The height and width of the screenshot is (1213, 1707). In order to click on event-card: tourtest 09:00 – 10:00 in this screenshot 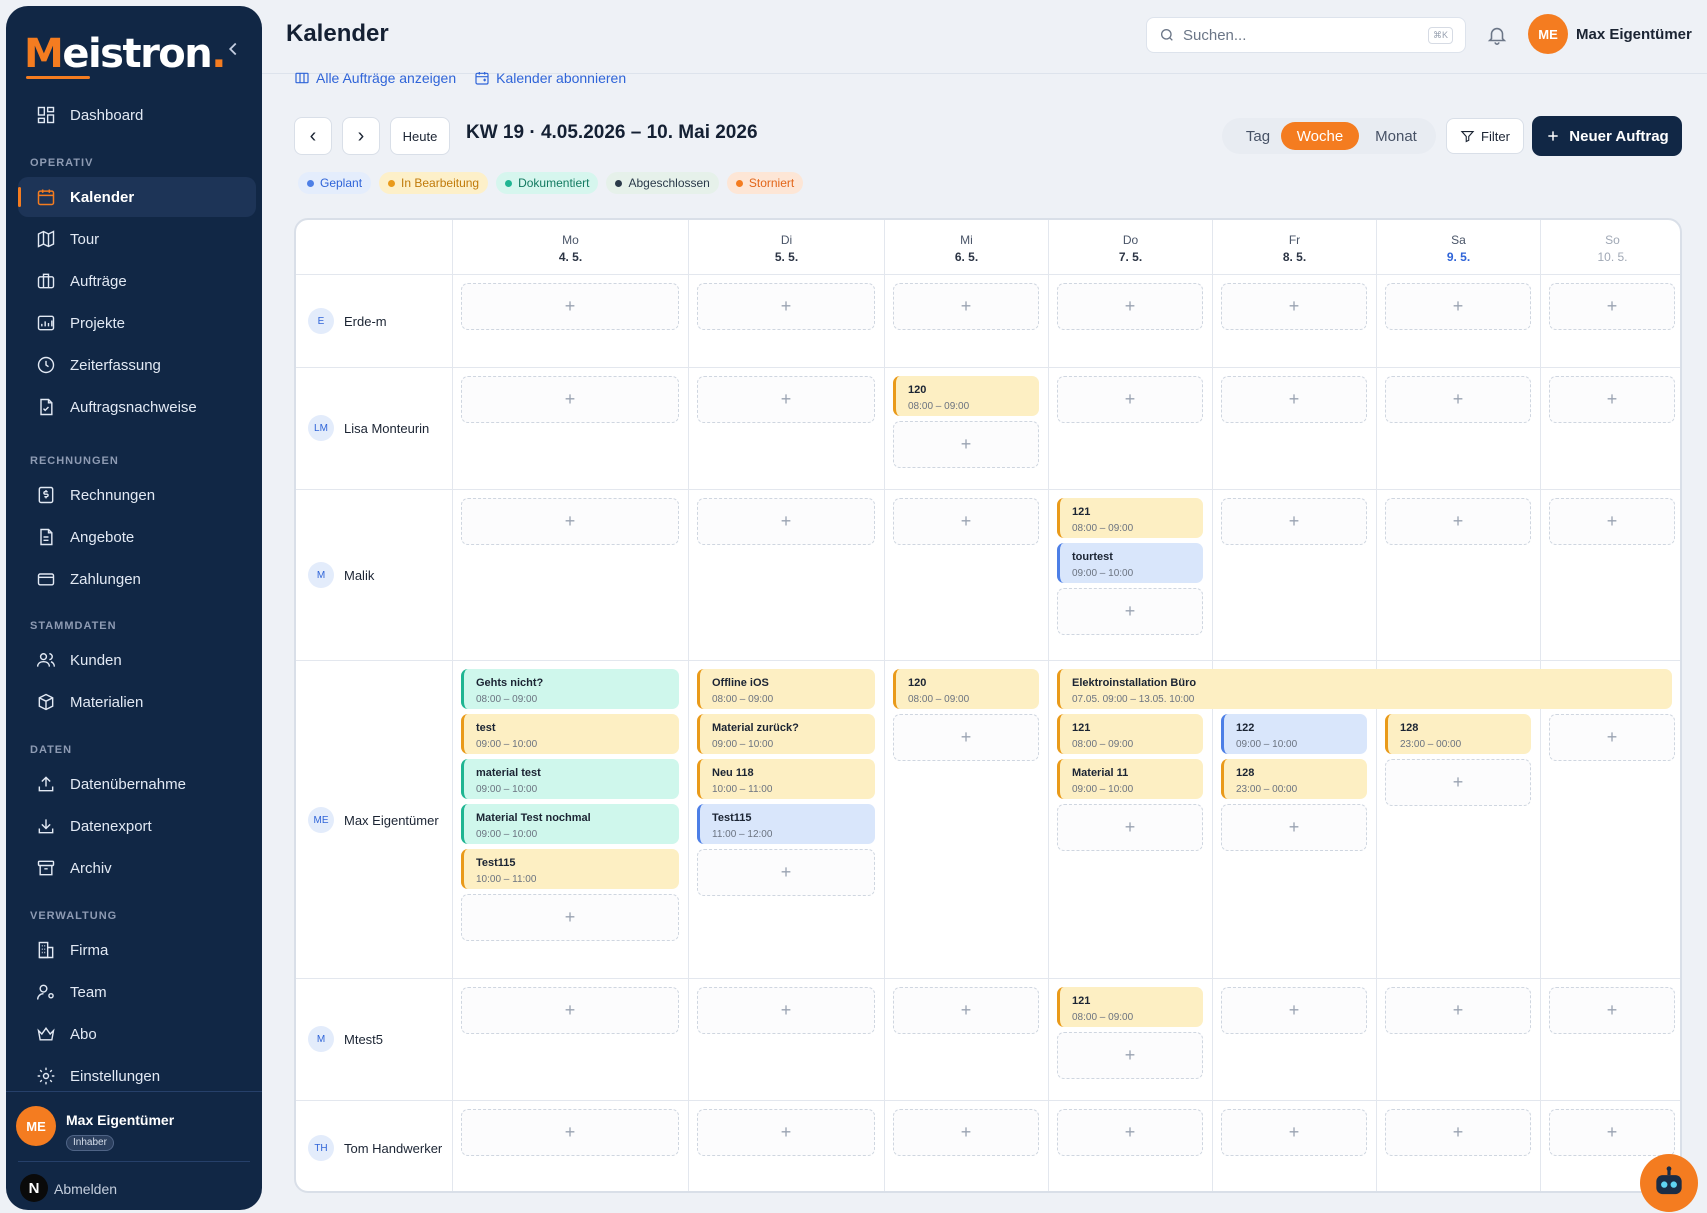, I will do `click(1130, 563)`.